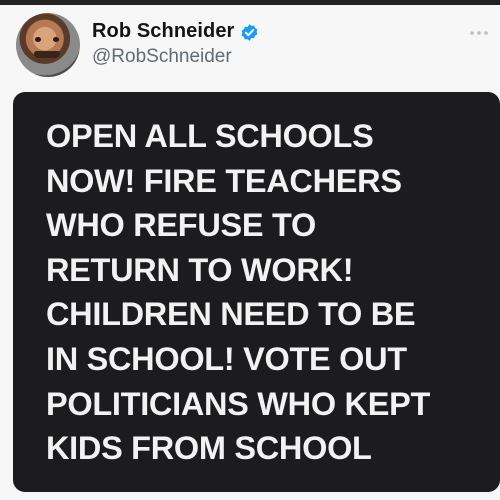 The width and height of the screenshot is (500, 500). I want to click on author-handle: @RobSchneider, so click(162, 57).